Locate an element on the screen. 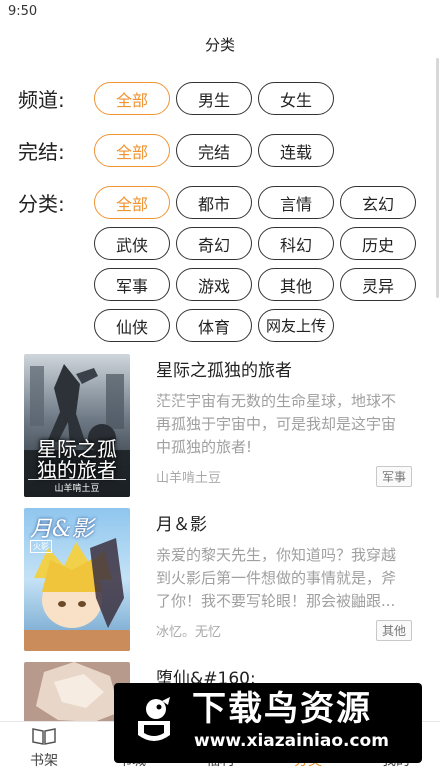  chip-category-scifi: 科幻 is located at coordinates (296, 243).